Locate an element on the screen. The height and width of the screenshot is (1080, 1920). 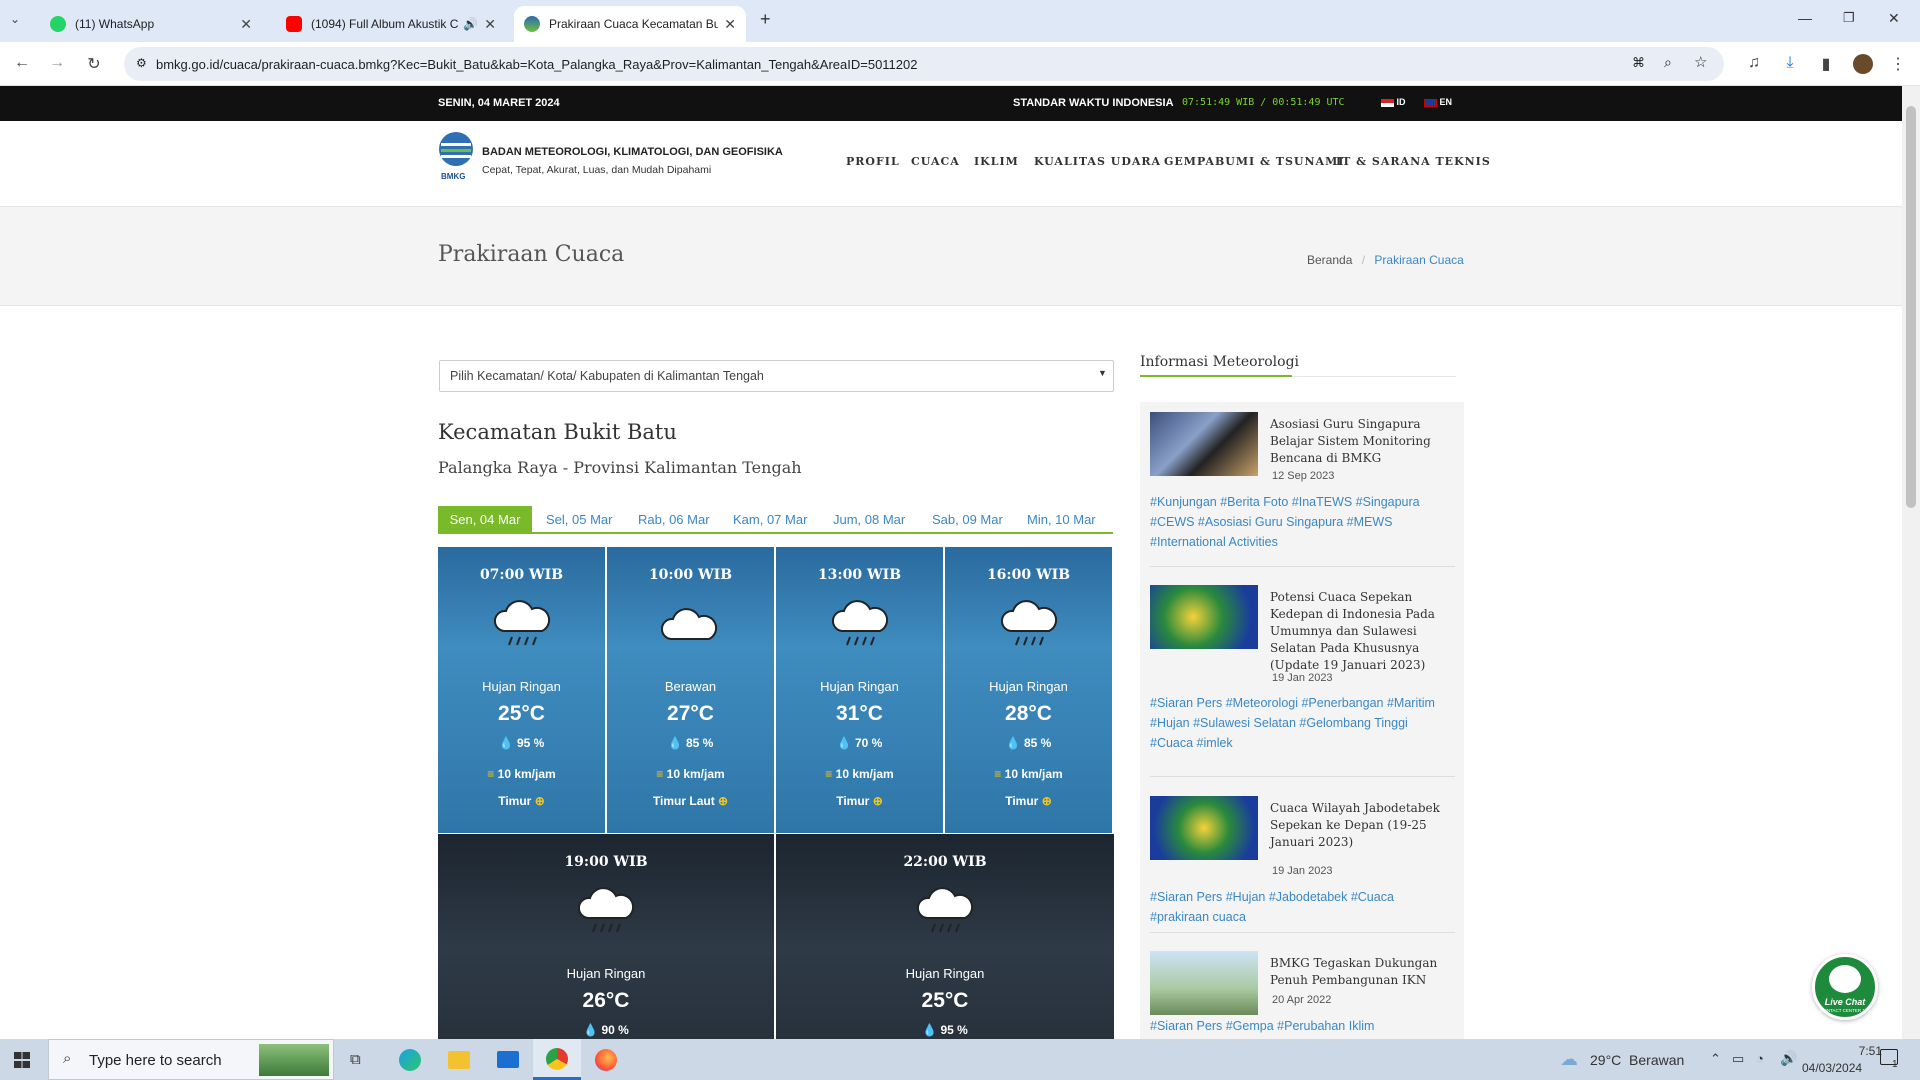
site-info-icon: ⚙ is located at coordinates (141, 63).